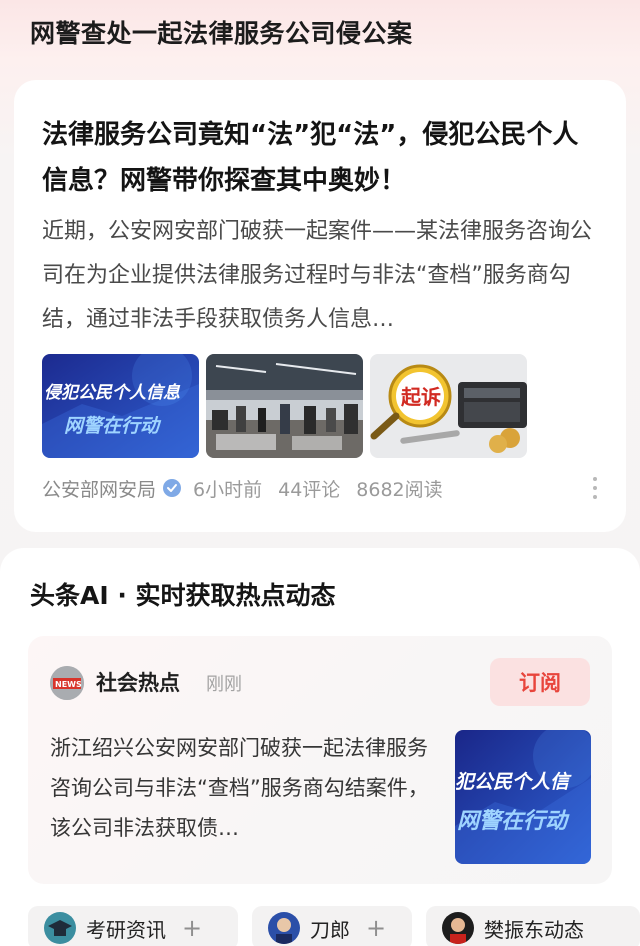 The width and height of the screenshot is (640, 946). What do you see at coordinates (172, 488) in the screenshot?
I see `verified-badge-icon` at bounding box center [172, 488].